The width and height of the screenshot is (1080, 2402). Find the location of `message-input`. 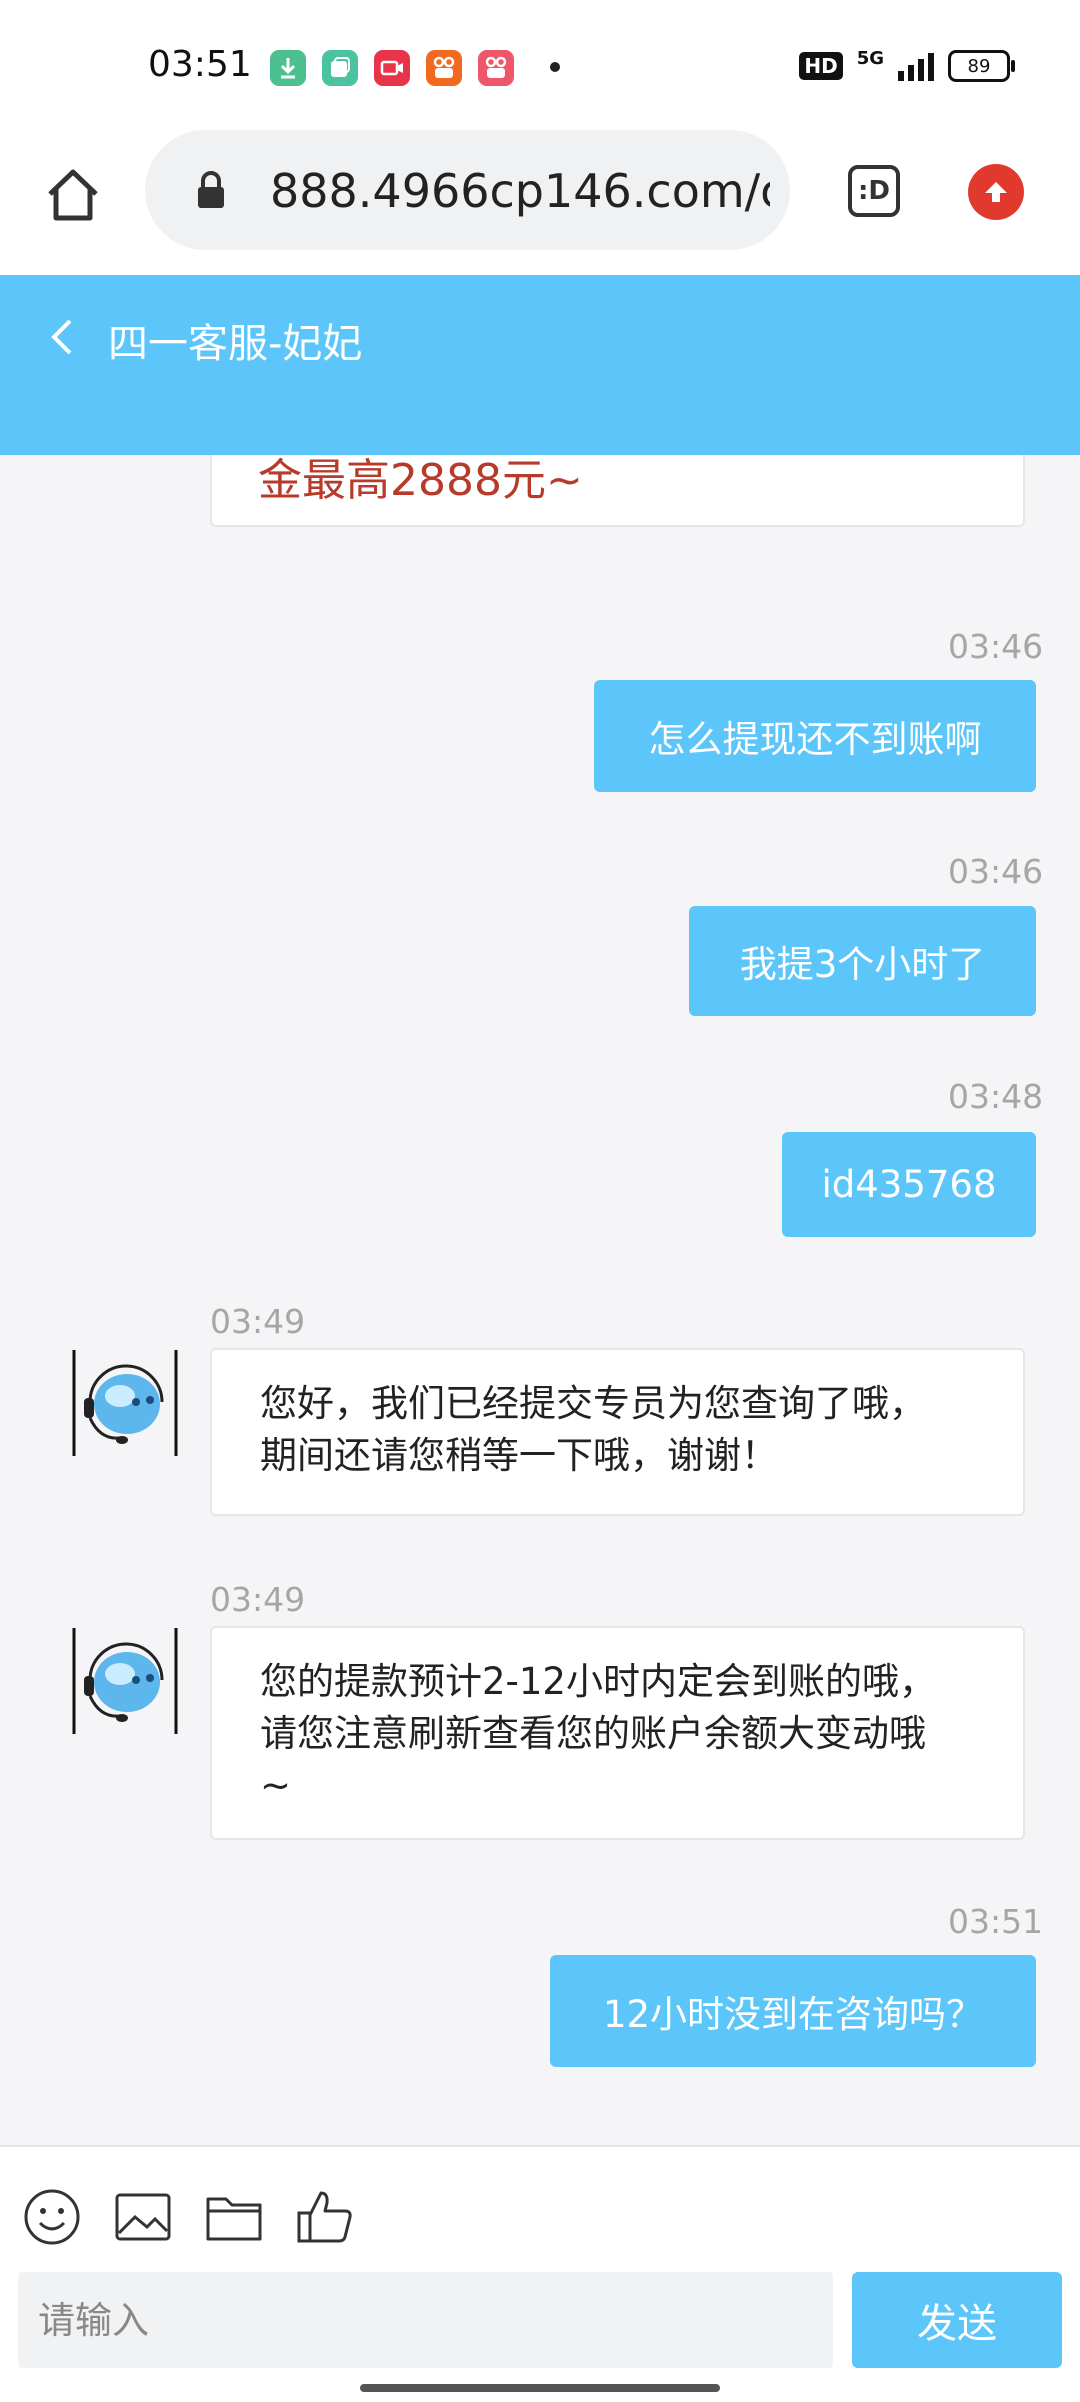

message-input is located at coordinates (425, 2320).